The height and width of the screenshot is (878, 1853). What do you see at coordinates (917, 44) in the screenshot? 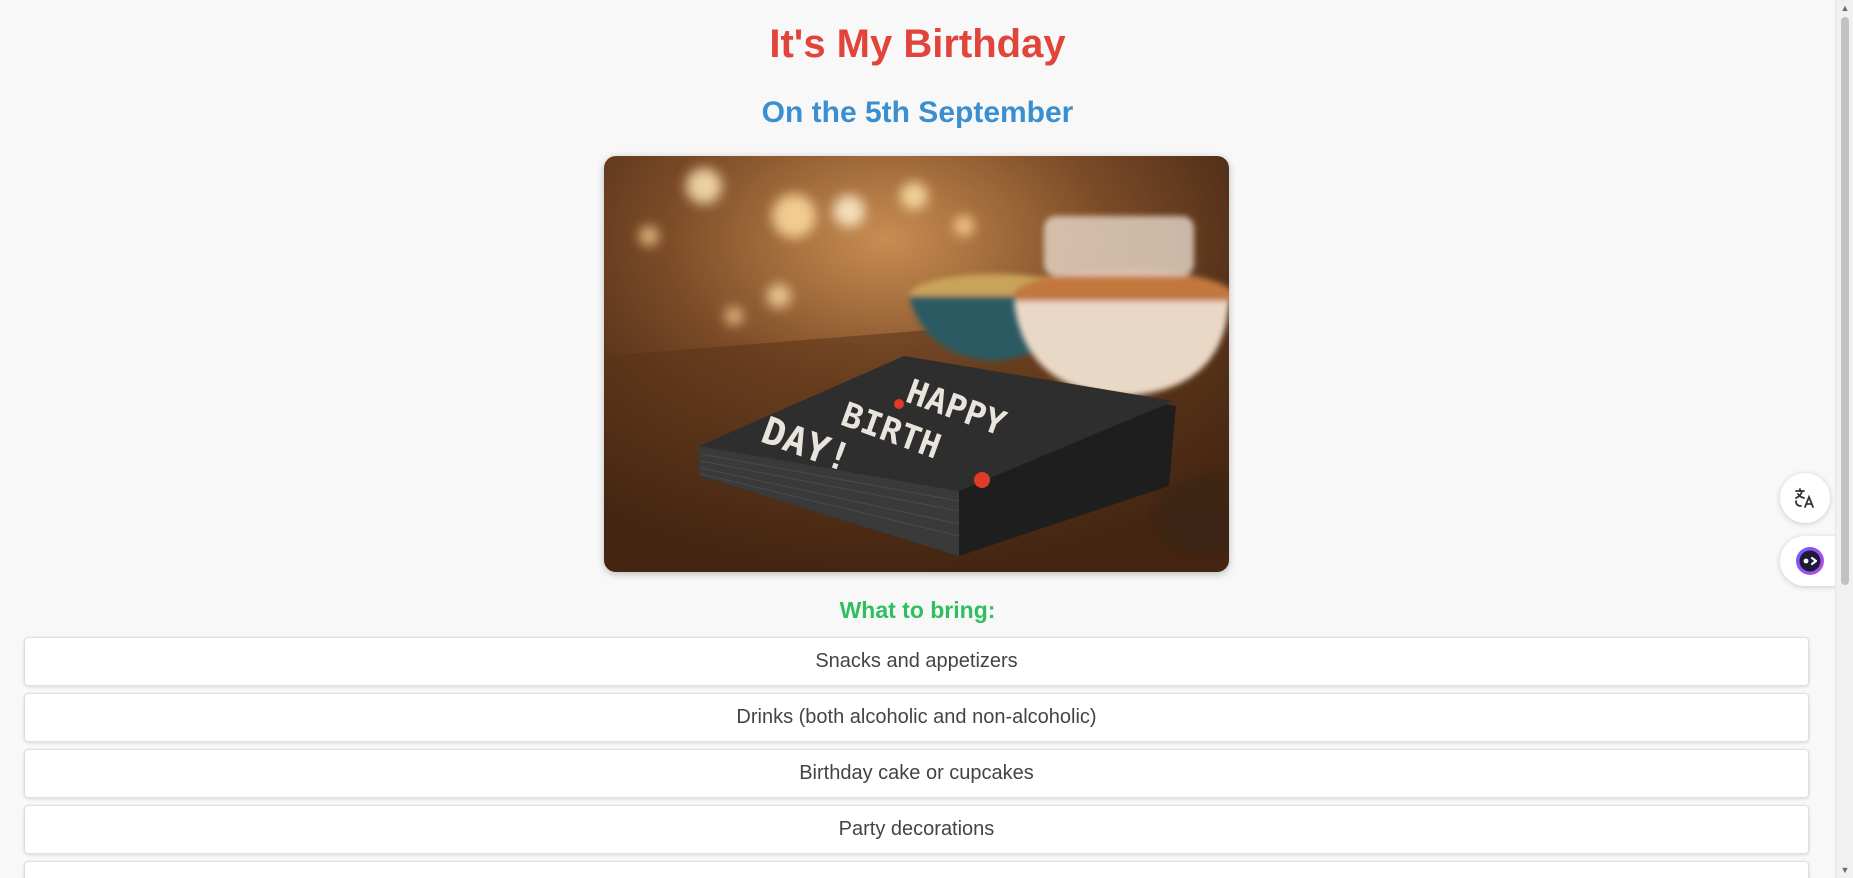
I see `page-title: It's My Birthday` at bounding box center [917, 44].